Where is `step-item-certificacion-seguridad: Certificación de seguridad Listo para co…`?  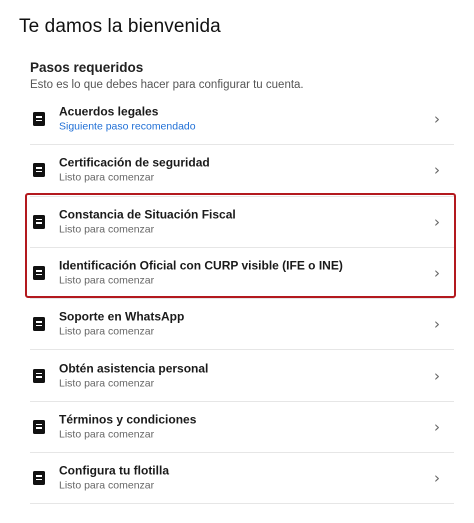 step-item-certificacion-seguridad: Certificación de seguridad Listo para co… is located at coordinates (242, 171).